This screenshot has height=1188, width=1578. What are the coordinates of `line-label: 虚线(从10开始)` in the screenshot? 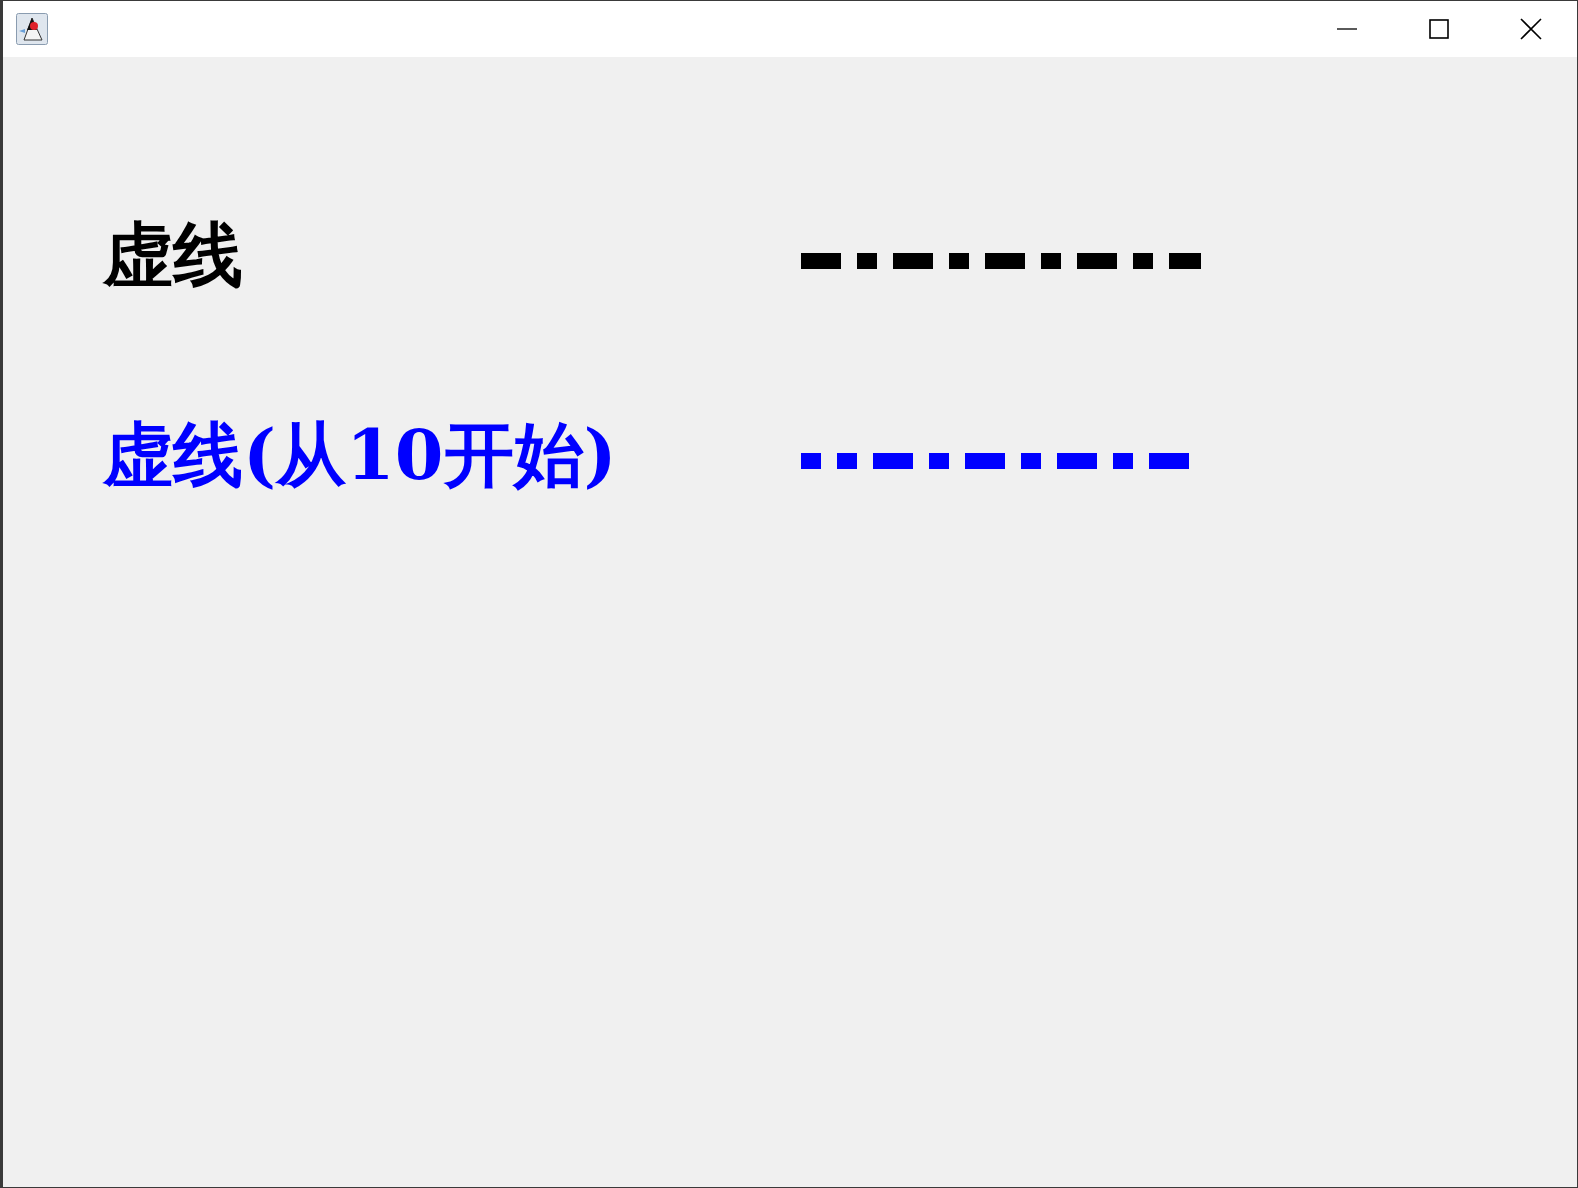 It's located at (360, 455).